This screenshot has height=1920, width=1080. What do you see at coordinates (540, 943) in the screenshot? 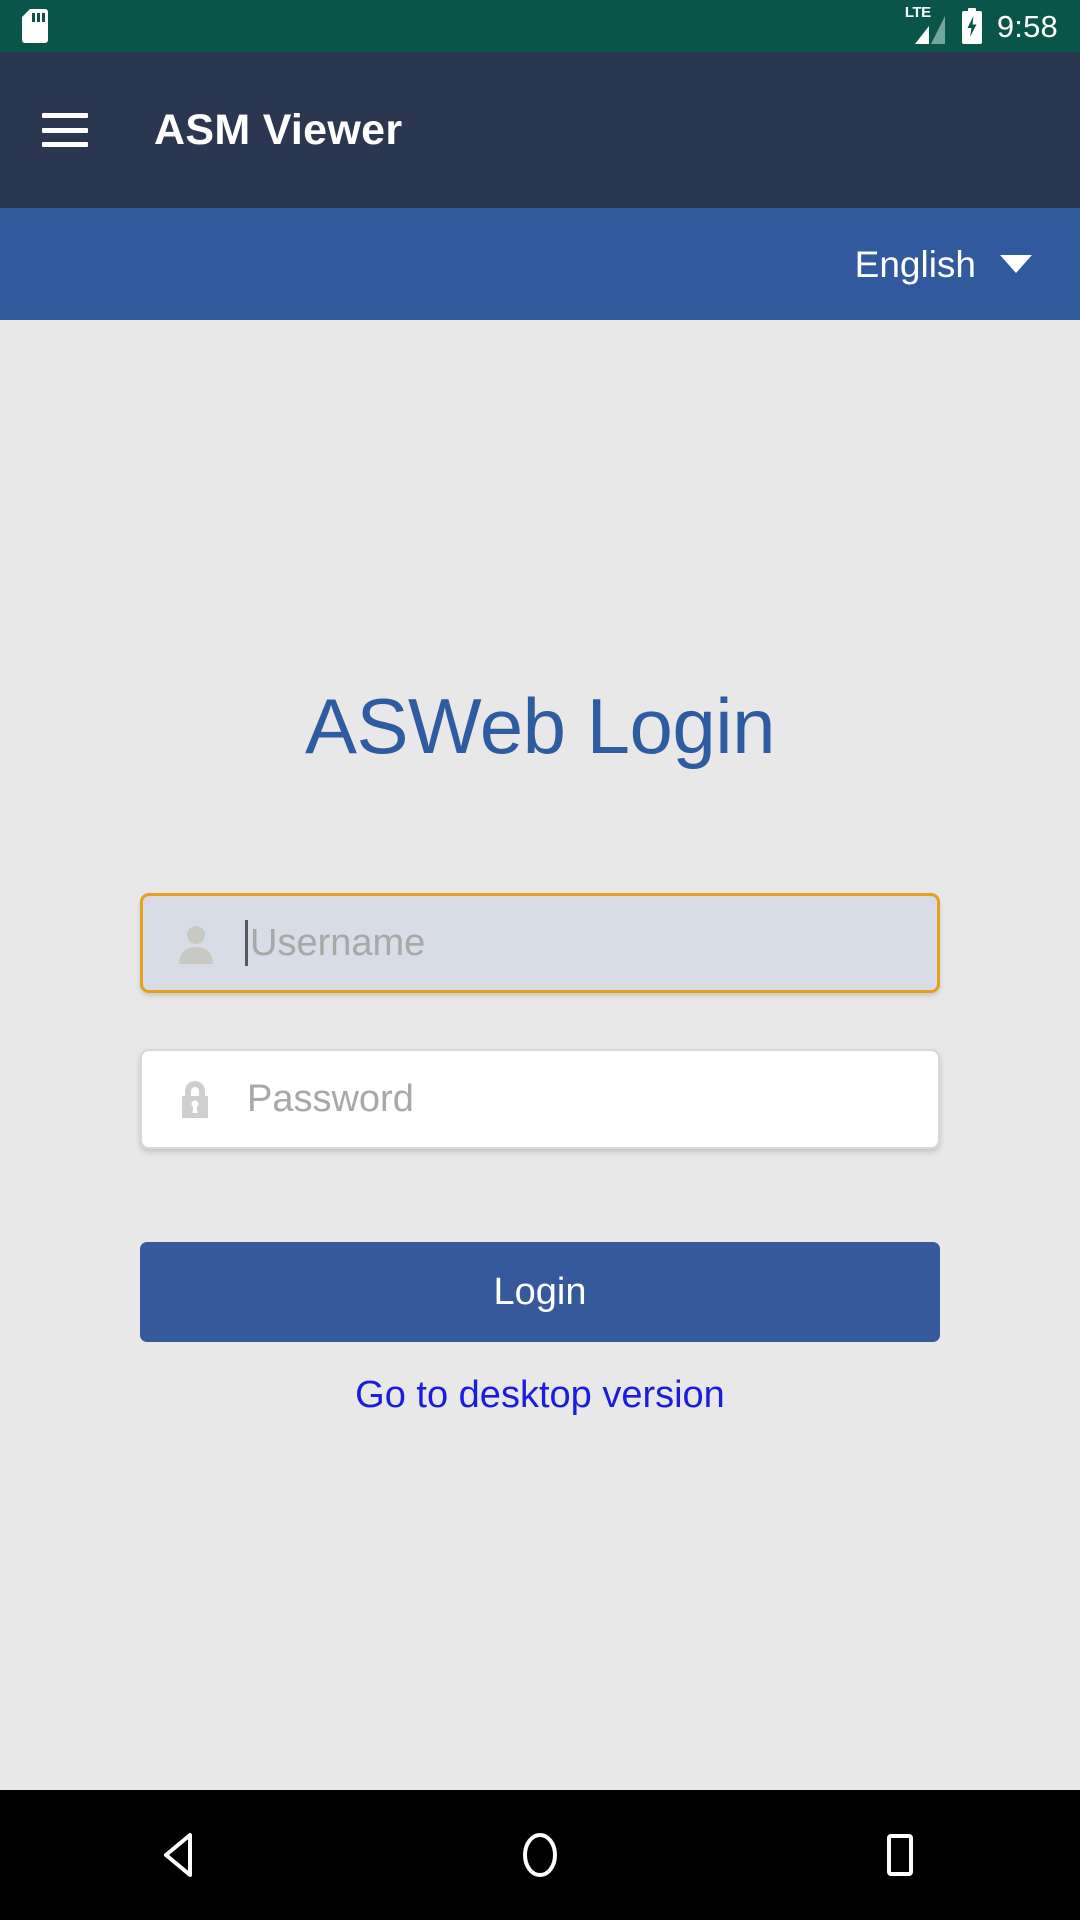
I see `username-field: Username` at bounding box center [540, 943].